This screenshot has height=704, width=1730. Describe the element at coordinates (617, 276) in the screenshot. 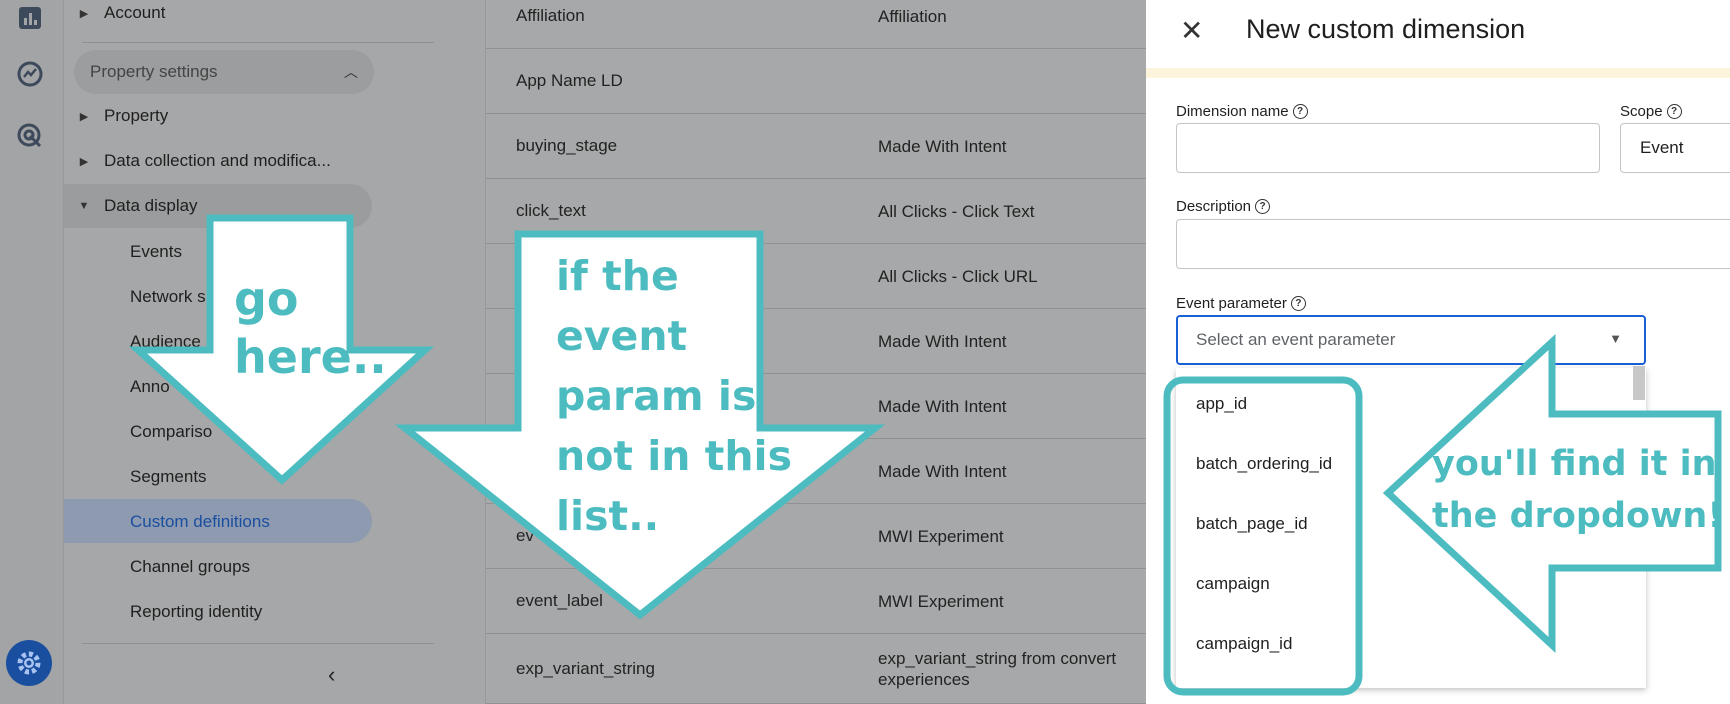

I see `annotation-line: if the` at that location.